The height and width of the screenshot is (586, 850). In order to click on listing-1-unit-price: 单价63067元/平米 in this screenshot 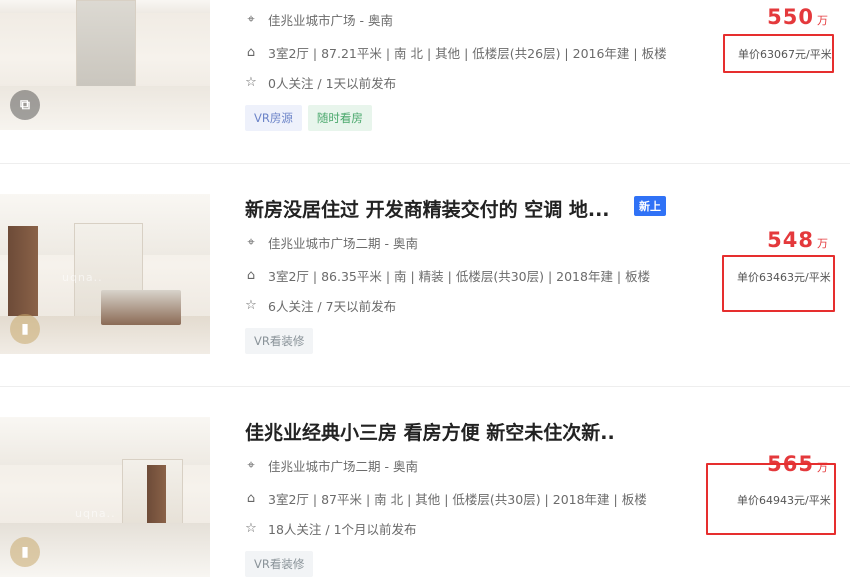, I will do `click(785, 54)`.